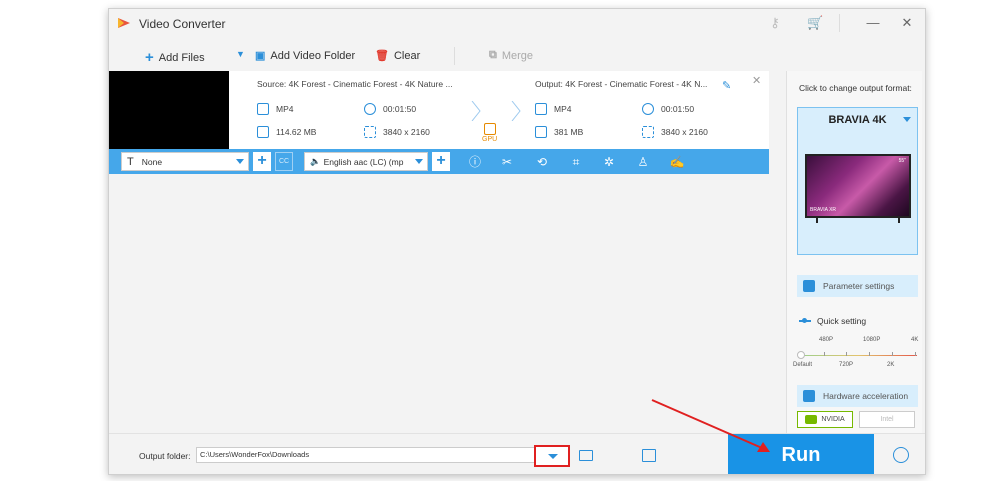 Image resolution: width=1000 pixels, height=481 pixels. Describe the element at coordinates (382, 56) in the screenshot. I see `trash-icon: 🗑` at that location.